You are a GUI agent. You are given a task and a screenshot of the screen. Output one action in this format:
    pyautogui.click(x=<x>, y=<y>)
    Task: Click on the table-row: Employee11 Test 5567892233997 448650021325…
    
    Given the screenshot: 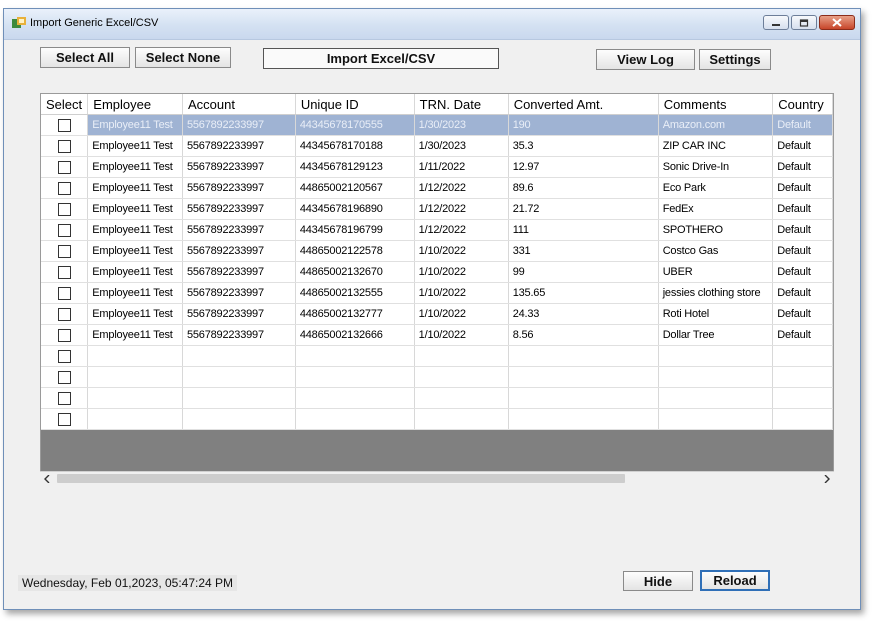 What is the action you would take?
    pyautogui.click(x=437, y=293)
    